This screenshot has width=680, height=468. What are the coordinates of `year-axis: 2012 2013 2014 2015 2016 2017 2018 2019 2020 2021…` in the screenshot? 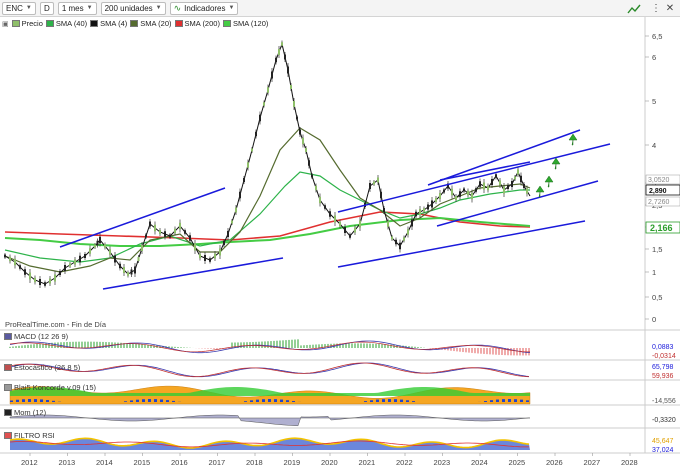 It's located at (329, 460).